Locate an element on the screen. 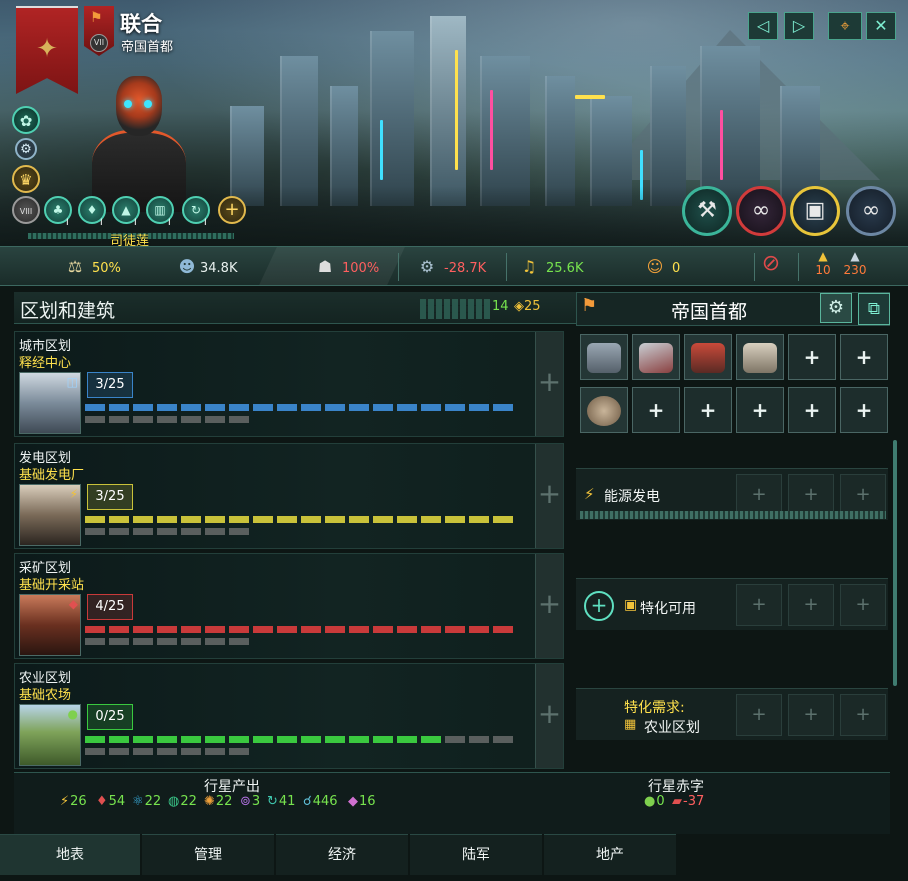  stability-stat: ☗ 100% is located at coordinates (346, 267).